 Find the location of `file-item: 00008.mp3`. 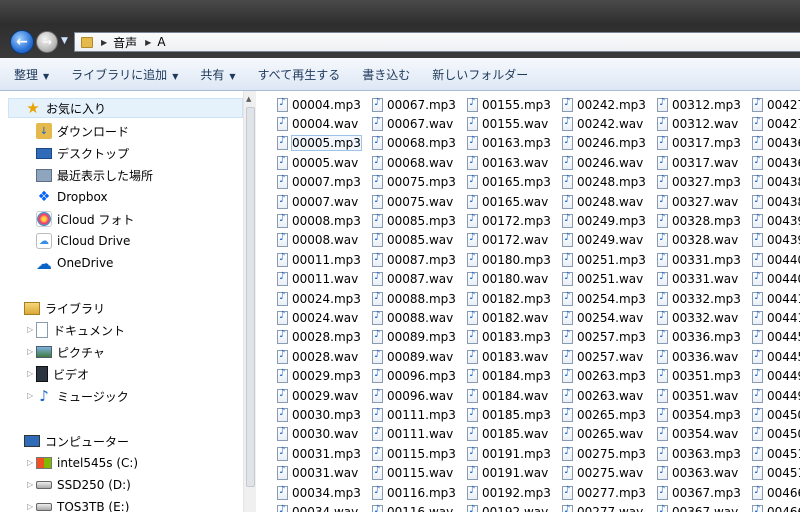

file-item: 00008.mp3 is located at coordinates (319, 220).